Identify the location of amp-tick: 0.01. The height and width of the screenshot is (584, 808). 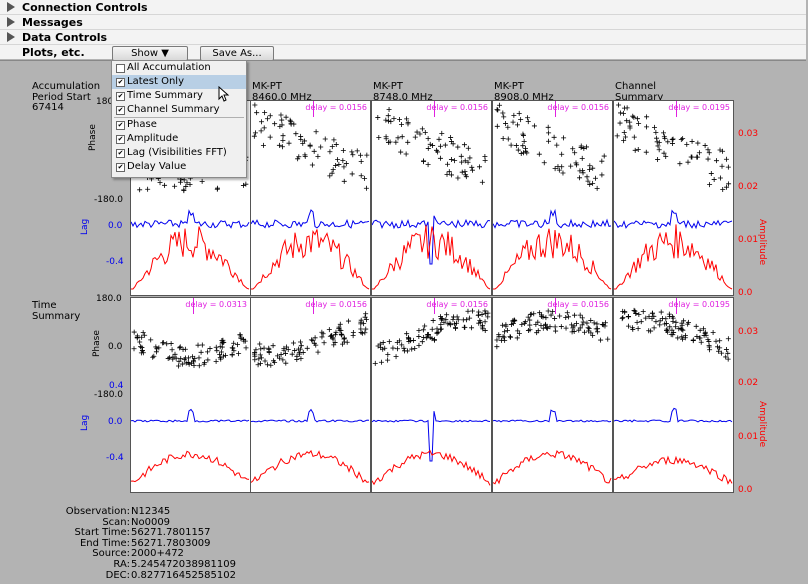
(748, 437).